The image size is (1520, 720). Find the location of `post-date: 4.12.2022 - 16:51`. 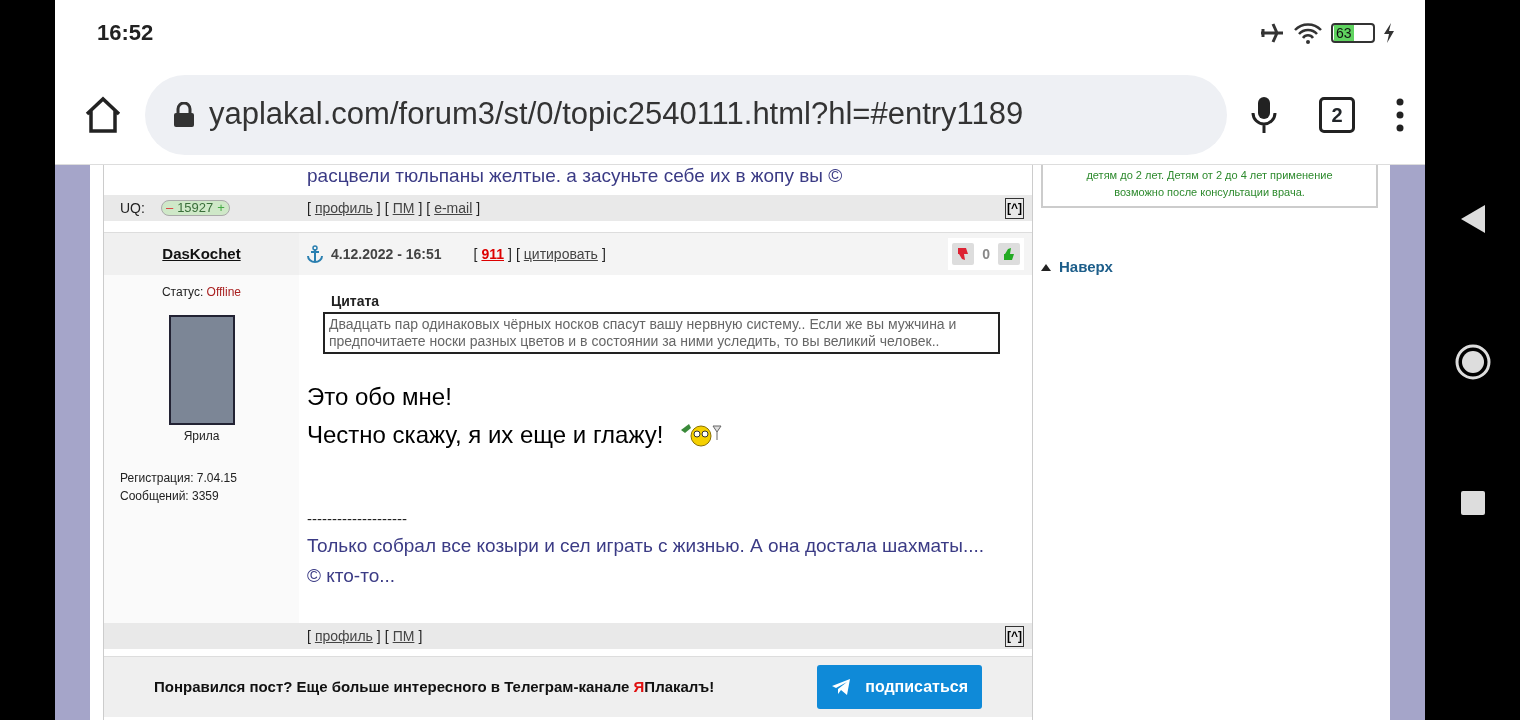

post-date: 4.12.2022 - 16:51 is located at coordinates (386, 254).